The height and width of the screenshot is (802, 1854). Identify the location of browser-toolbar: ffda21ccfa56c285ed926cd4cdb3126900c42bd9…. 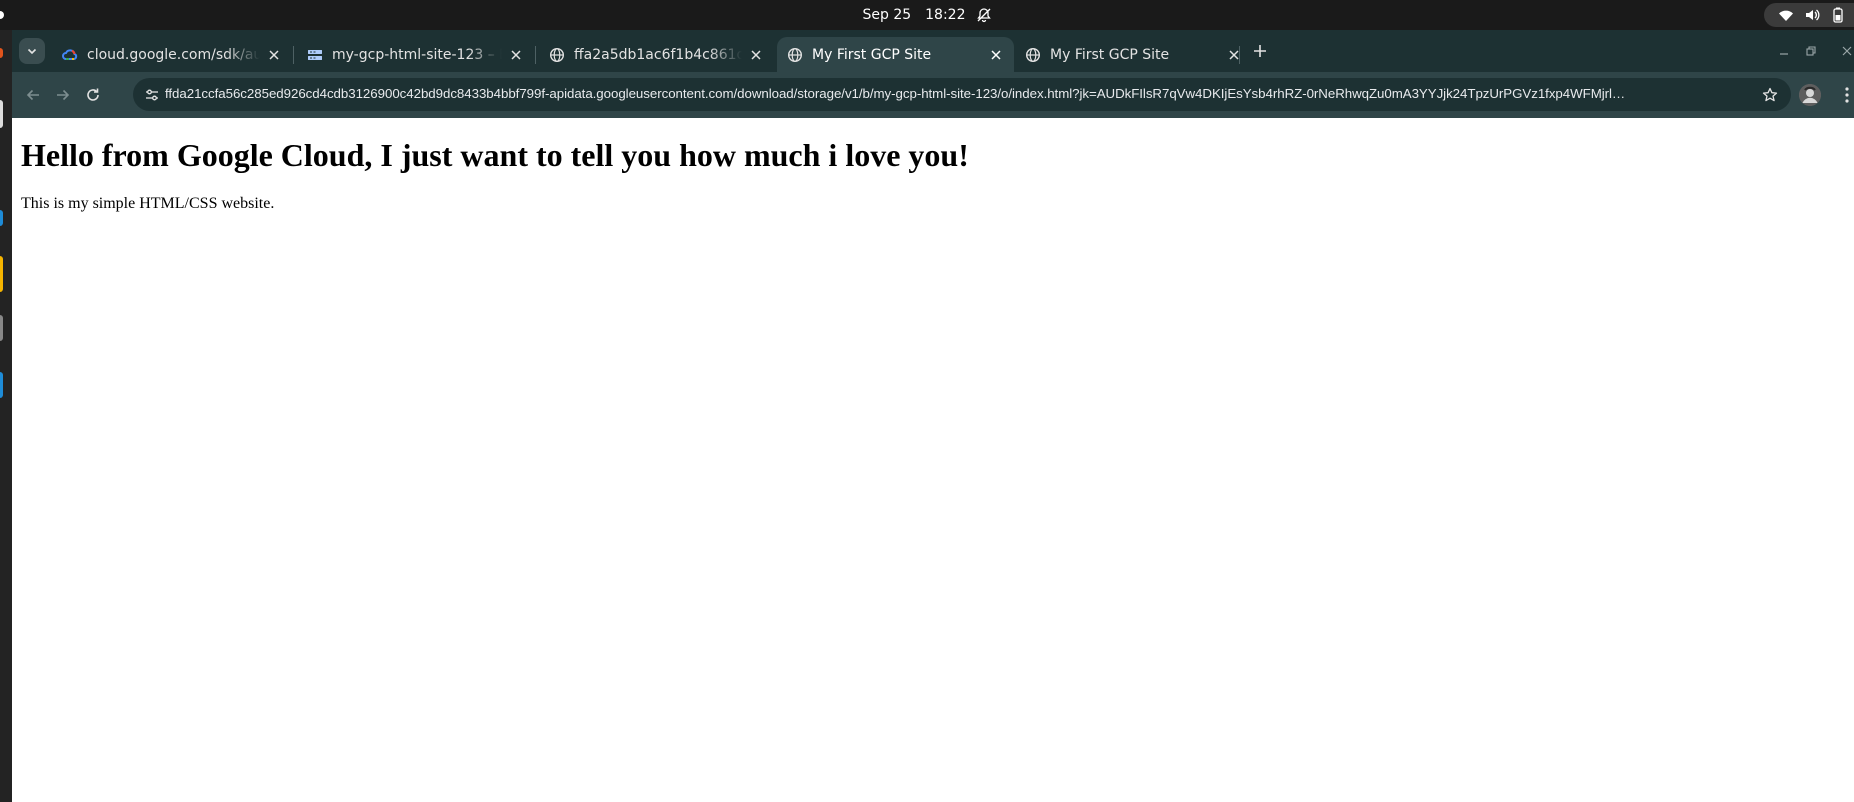
(933, 95).